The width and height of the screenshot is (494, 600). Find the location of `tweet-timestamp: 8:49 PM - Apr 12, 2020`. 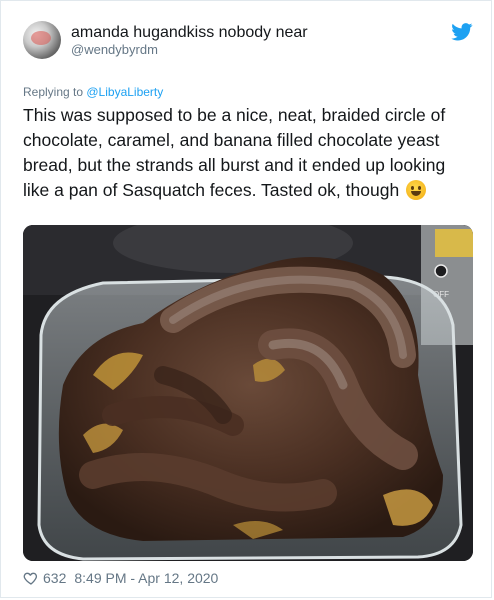

tweet-timestamp: 8:49 PM - Apr 12, 2020 is located at coordinates (146, 578).